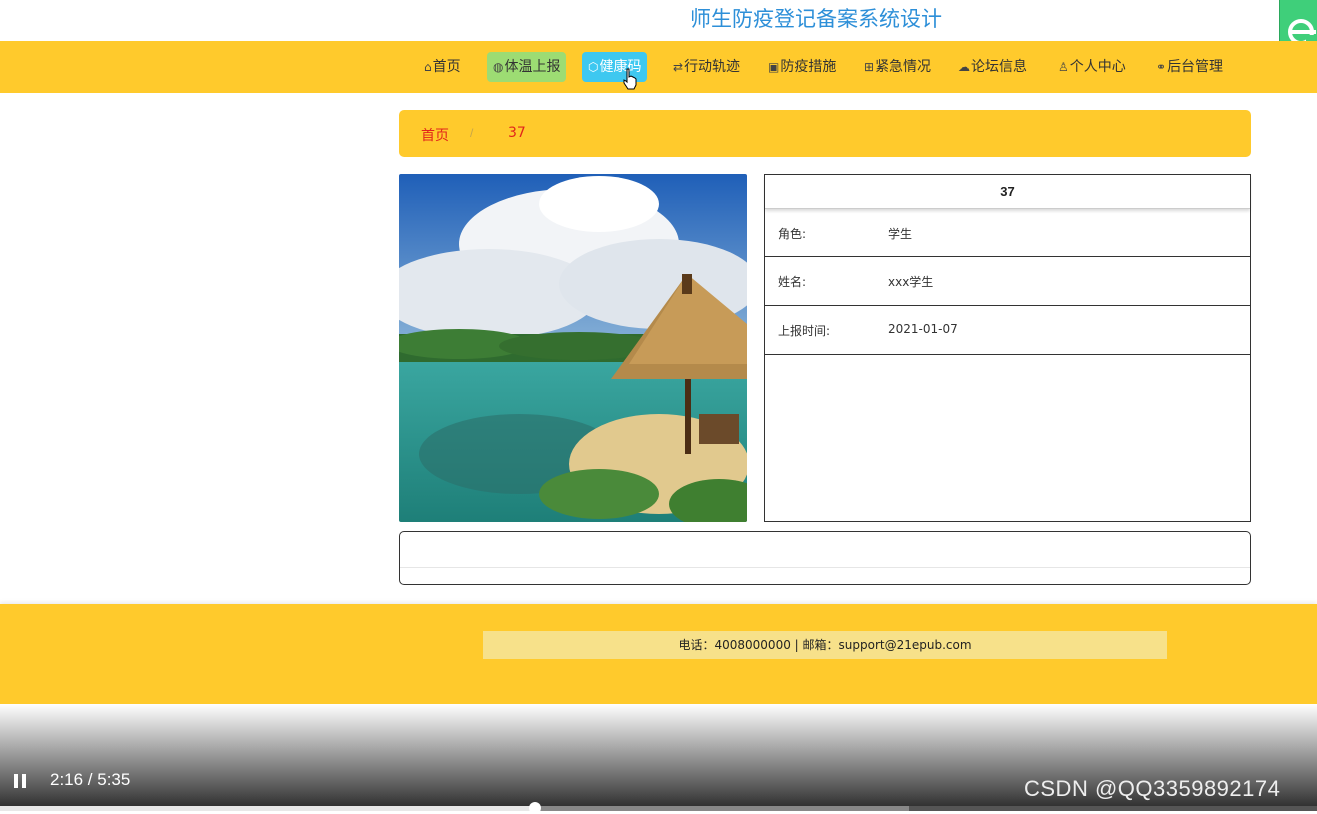 This screenshot has width=1317, height=814. What do you see at coordinates (1007, 233) in the screenshot?
I see `detail-row-role: 角色: 学生` at bounding box center [1007, 233].